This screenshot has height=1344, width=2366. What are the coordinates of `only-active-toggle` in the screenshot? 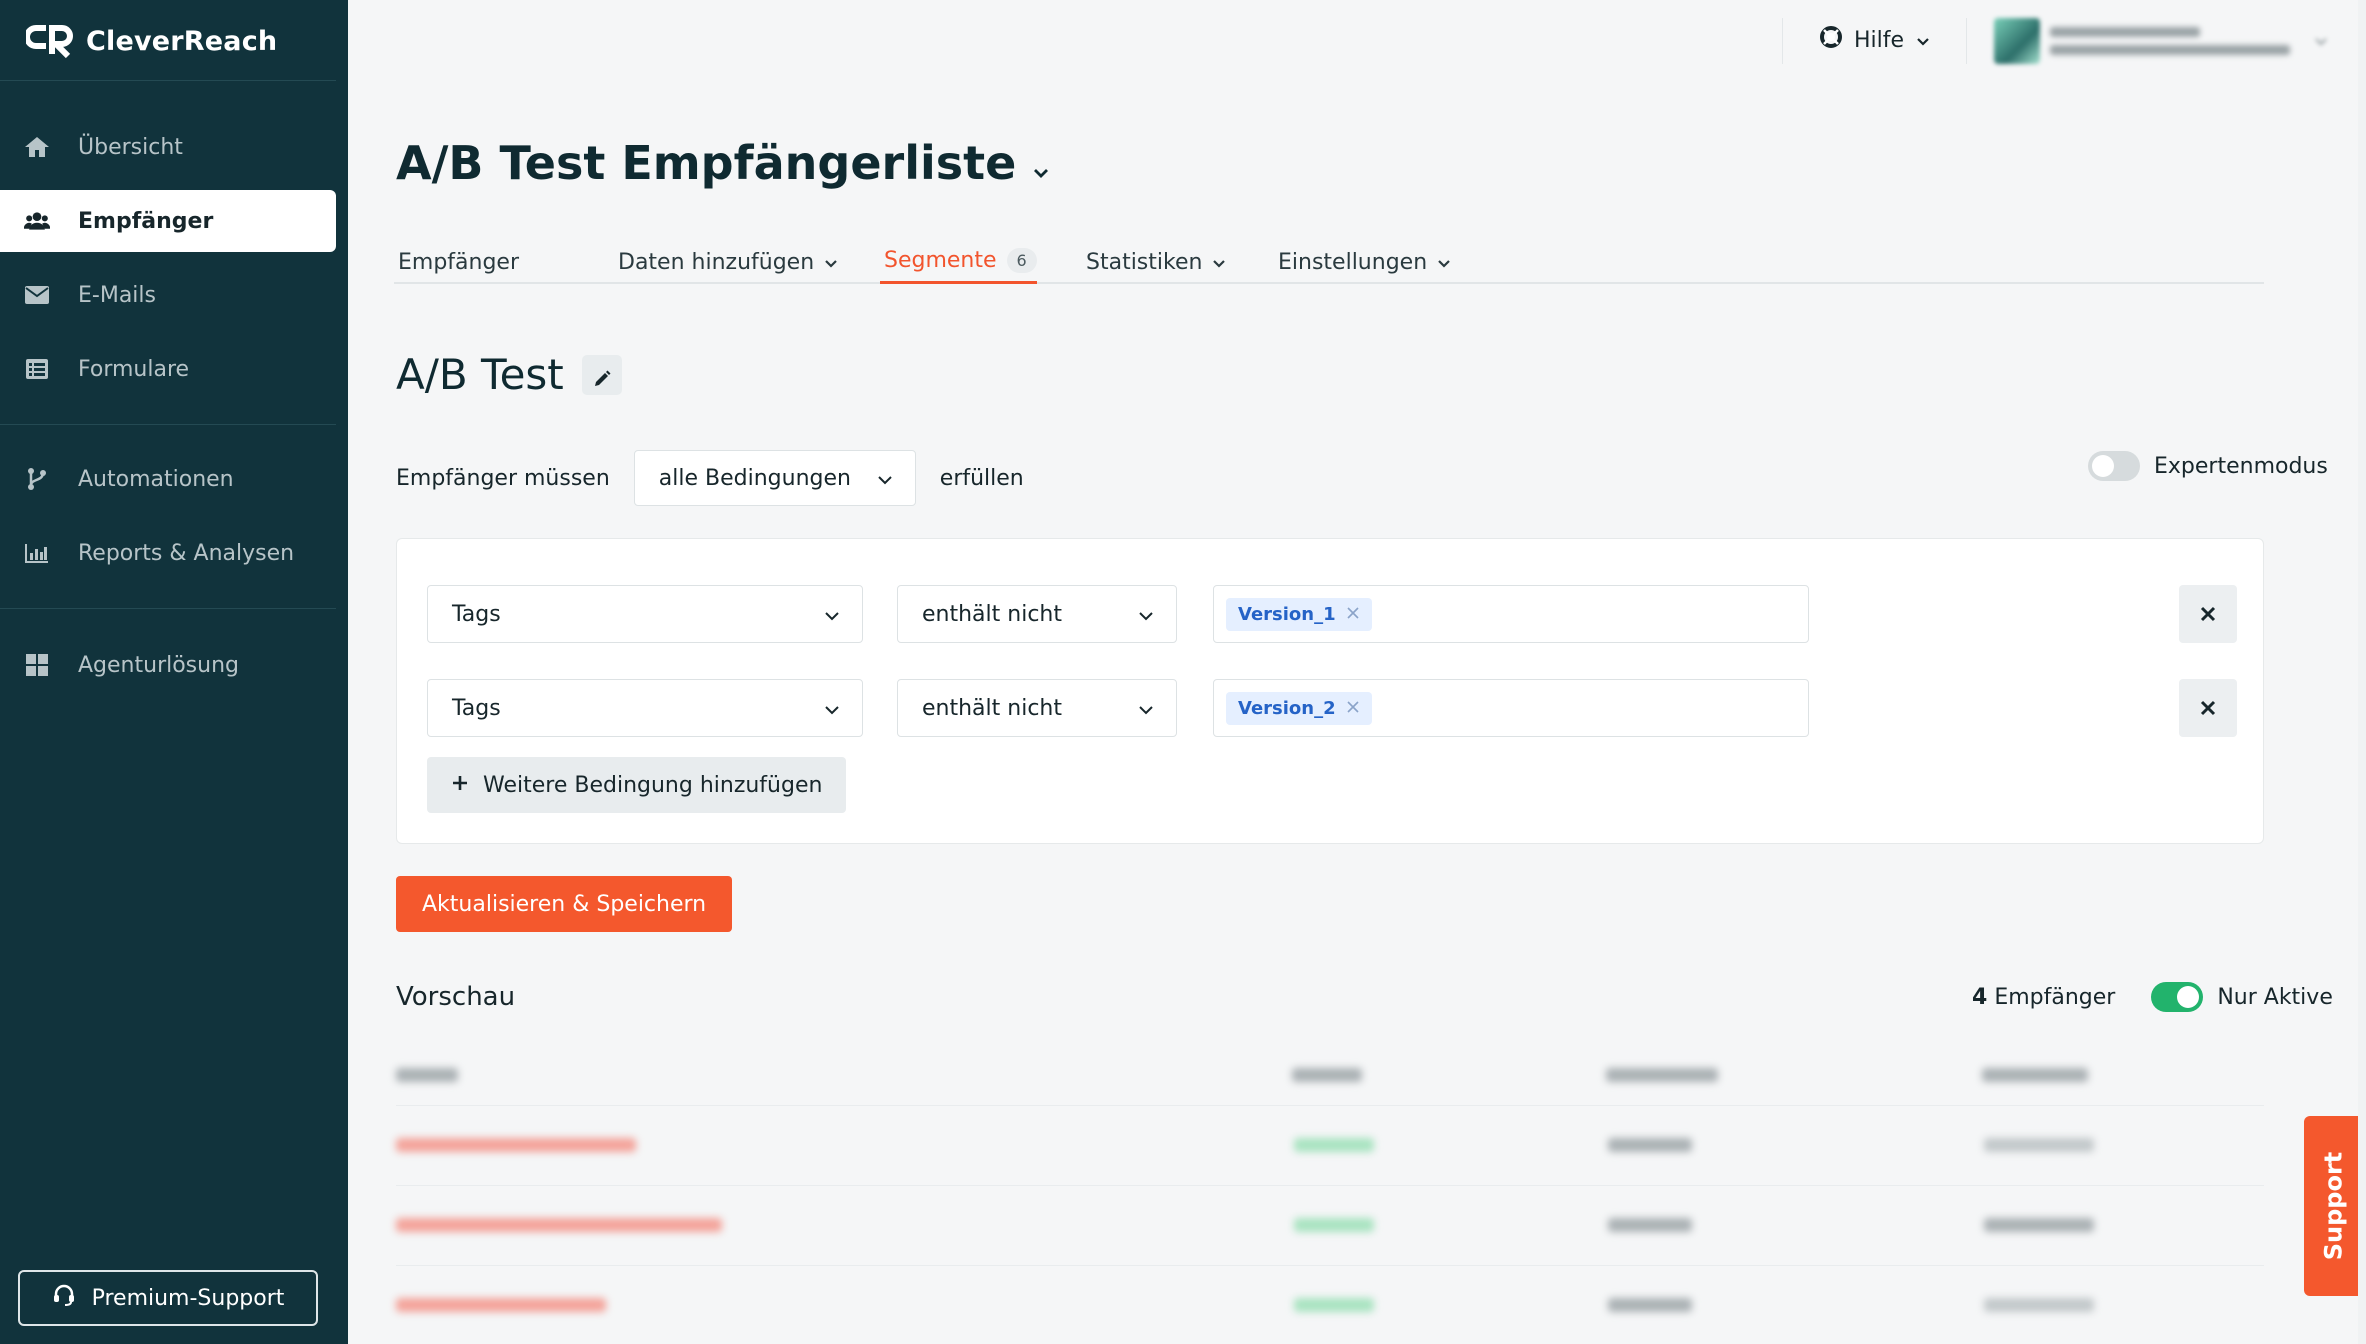 It's located at (2177, 997).